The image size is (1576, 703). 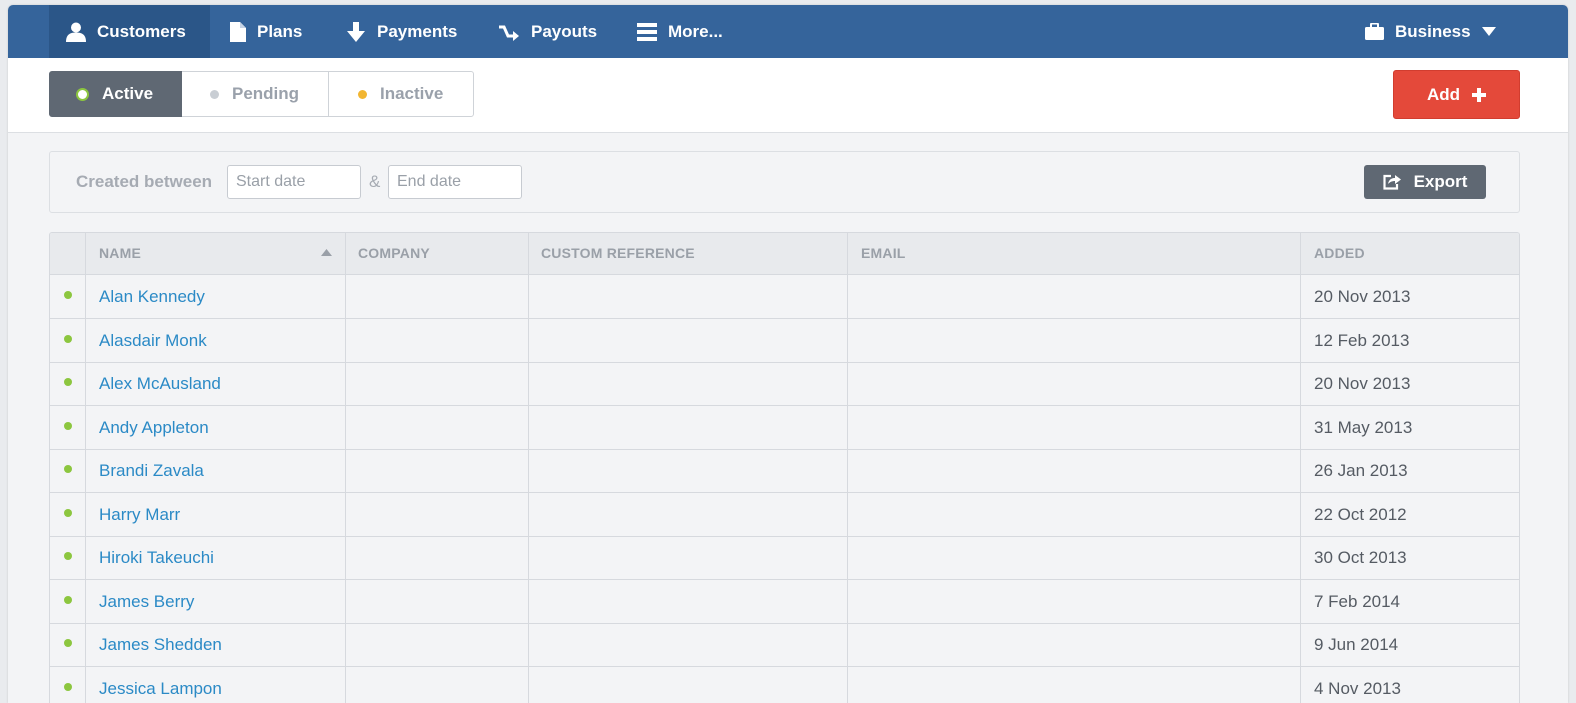 I want to click on business-menu: Business, so click(x=1430, y=31).